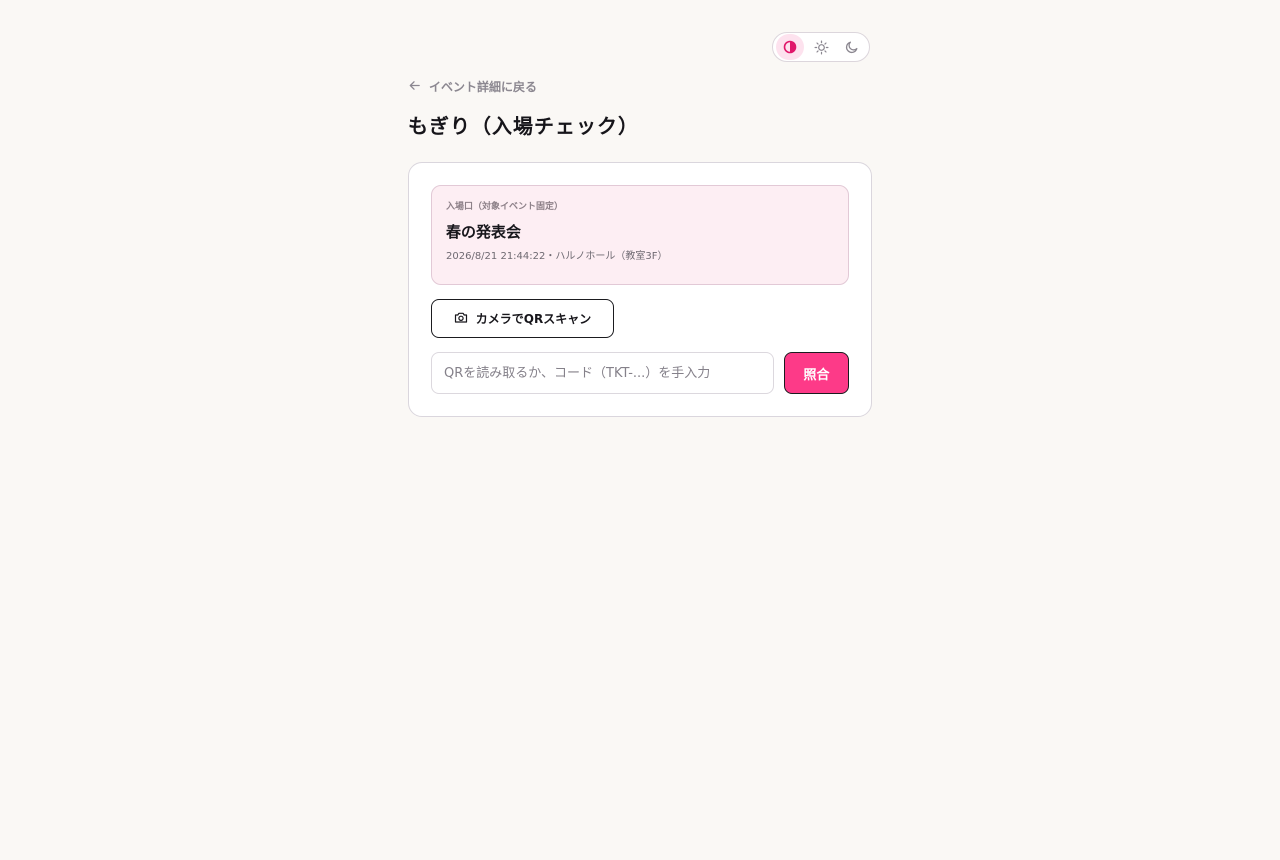  Describe the element at coordinates (602, 373) in the screenshot. I see `ticket-code-input` at that location.